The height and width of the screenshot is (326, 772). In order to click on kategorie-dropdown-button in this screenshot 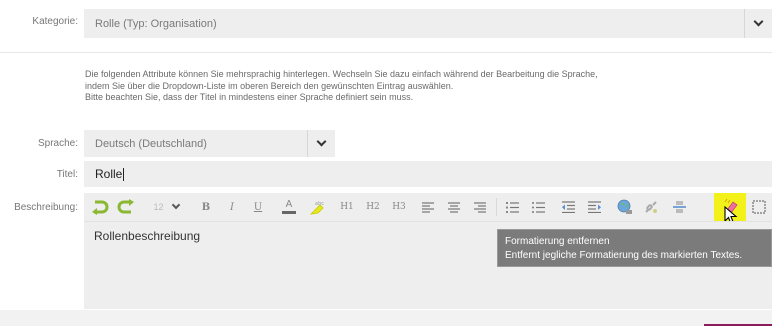, I will do `click(758, 23)`.